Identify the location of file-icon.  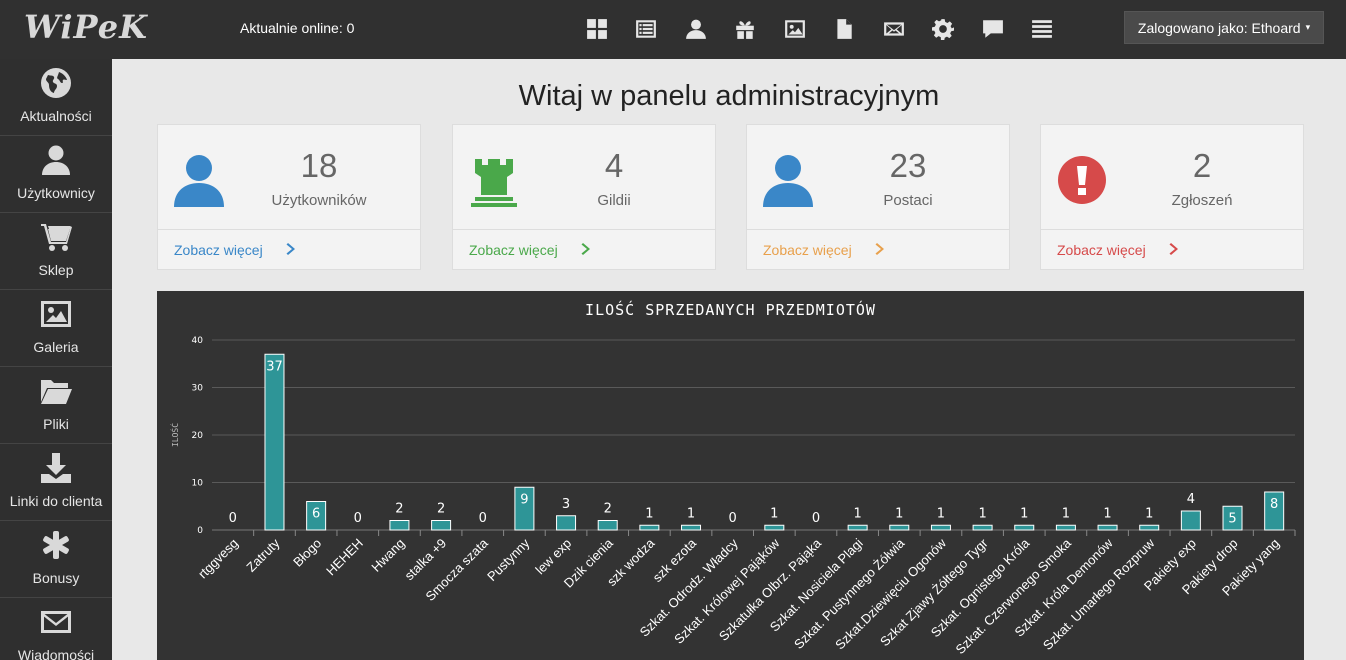
(845, 29).